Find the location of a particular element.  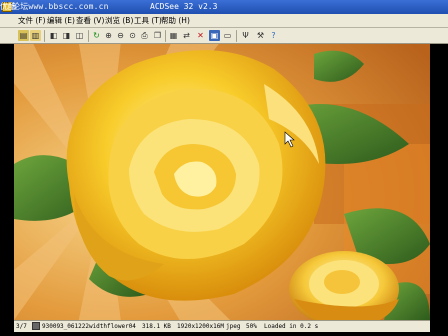

forum-watermark: 论坛www.bbscc.com.cn is located at coordinates (60, 6).